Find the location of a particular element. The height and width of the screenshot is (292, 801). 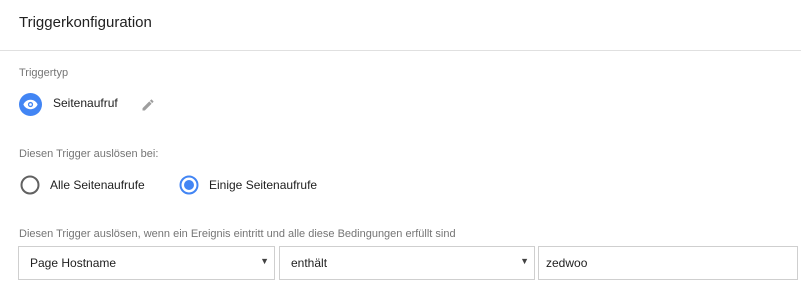

variable-select-value: Page Hostname is located at coordinates (73, 263).